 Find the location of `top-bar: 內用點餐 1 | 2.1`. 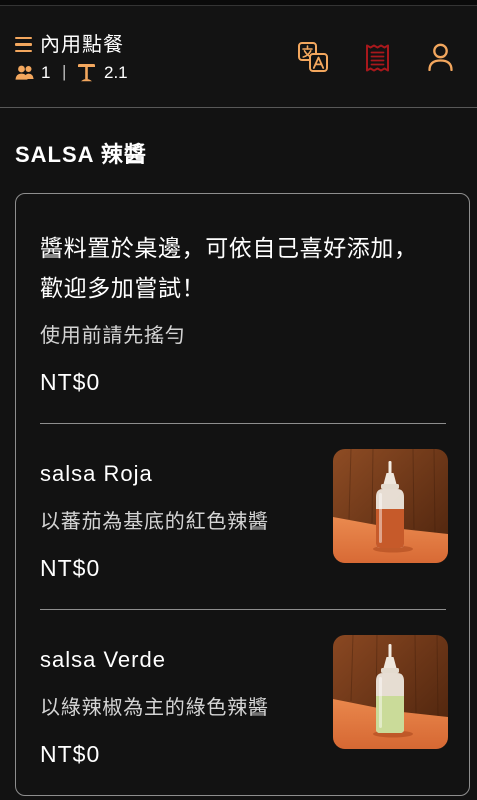

top-bar: 內用點餐 1 | 2.1 is located at coordinates (238, 54).